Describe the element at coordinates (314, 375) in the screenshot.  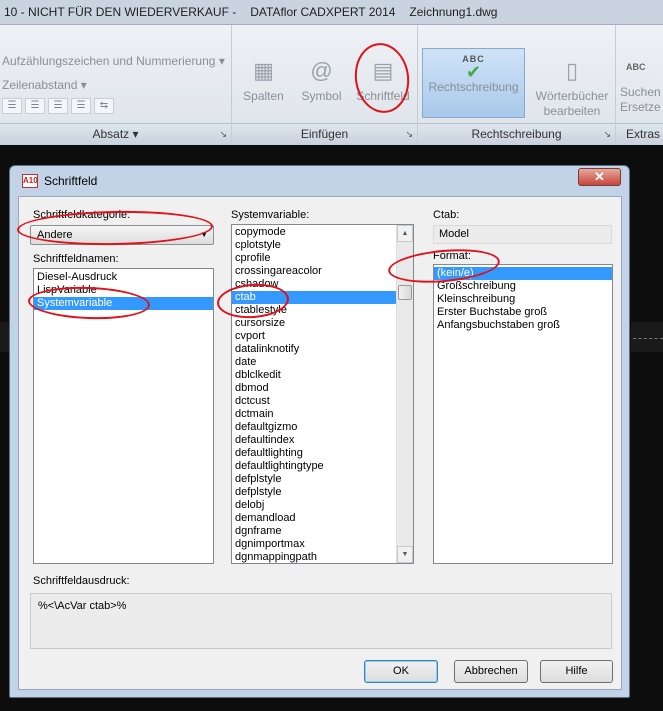
I see `sysvar-list-item: dblclkedit` at that location.